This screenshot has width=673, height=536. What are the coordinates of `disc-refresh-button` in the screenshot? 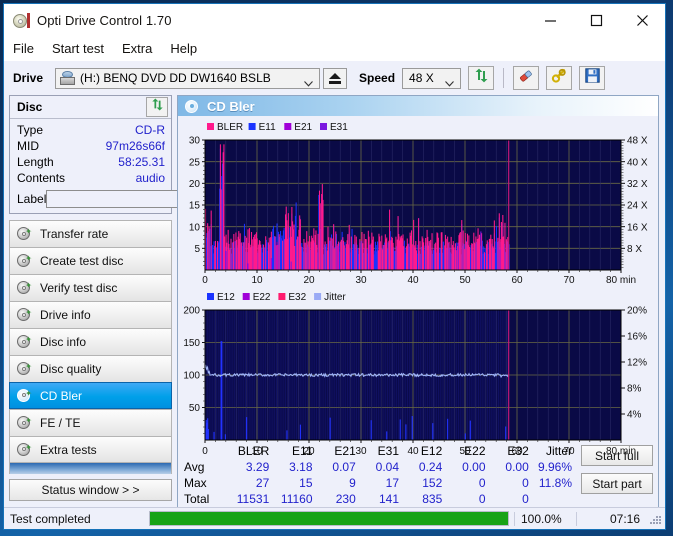 It's located at (157, 107).